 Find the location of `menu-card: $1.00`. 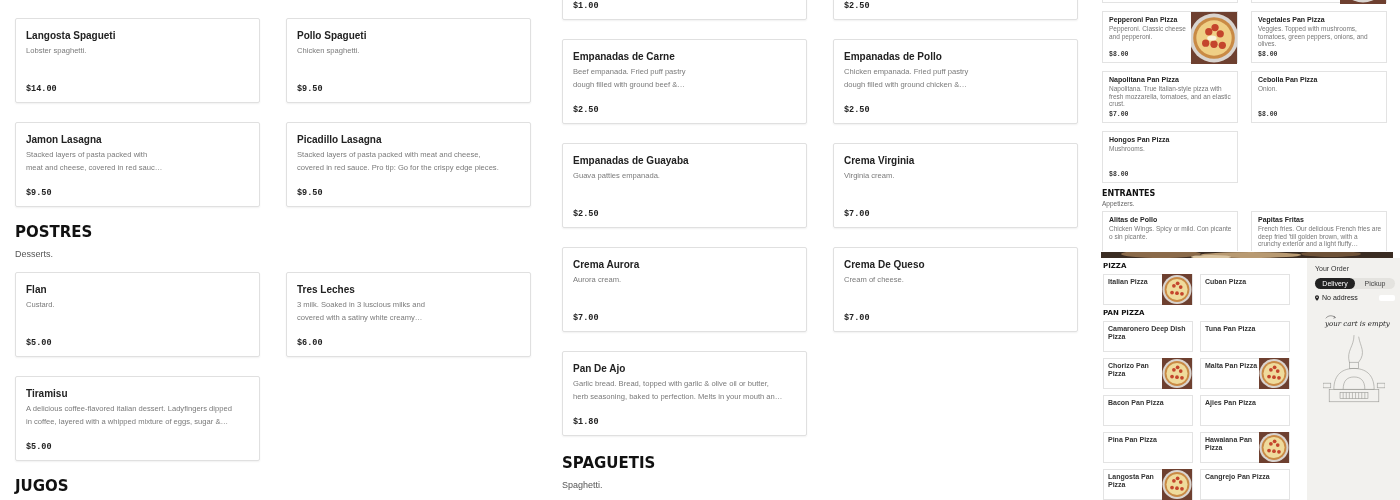

menu-card: $1.00 is located at coordinates (684, 10).